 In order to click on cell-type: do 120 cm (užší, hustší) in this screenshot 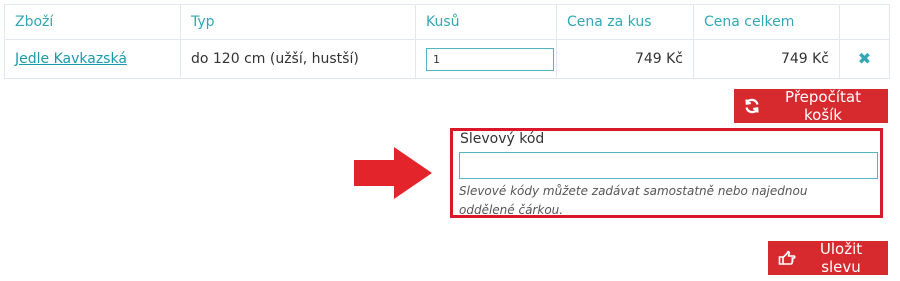, I will do `click(298, 59)`.